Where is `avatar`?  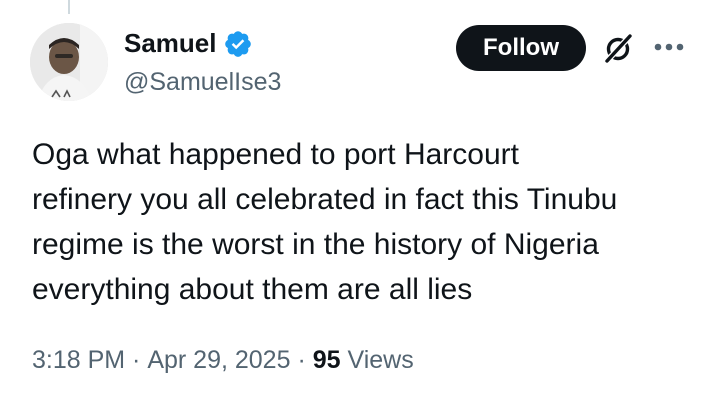 avatar is located at coordinates (69, 62).